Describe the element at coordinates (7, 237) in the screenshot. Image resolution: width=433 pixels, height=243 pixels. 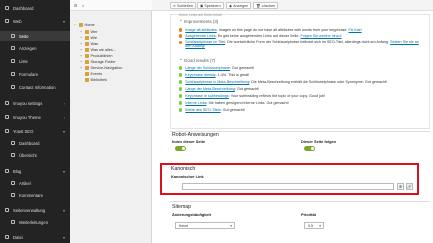
I see `file-icon` at that location.